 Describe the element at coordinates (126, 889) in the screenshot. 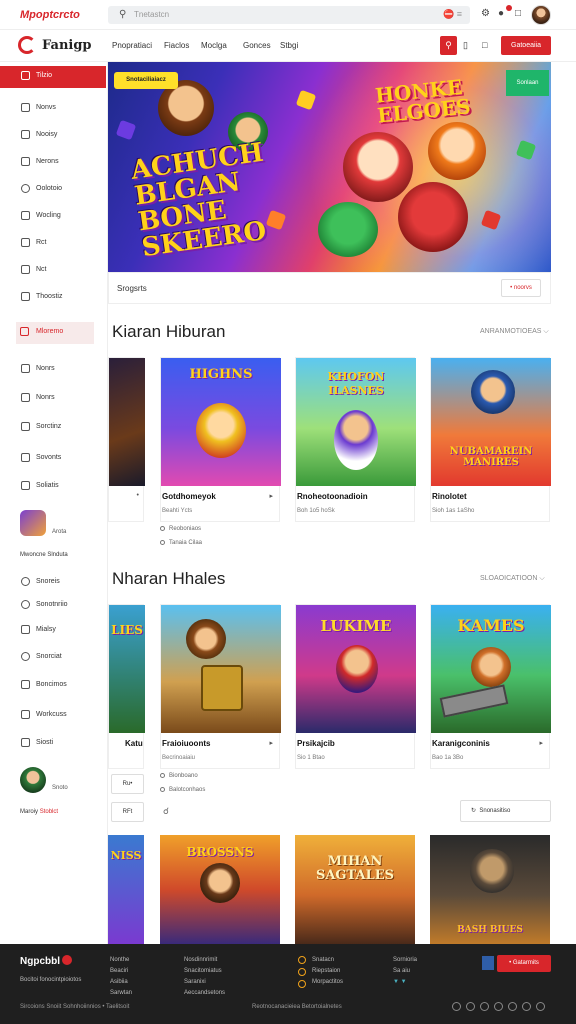

I see `game-card: NISS` at that location.